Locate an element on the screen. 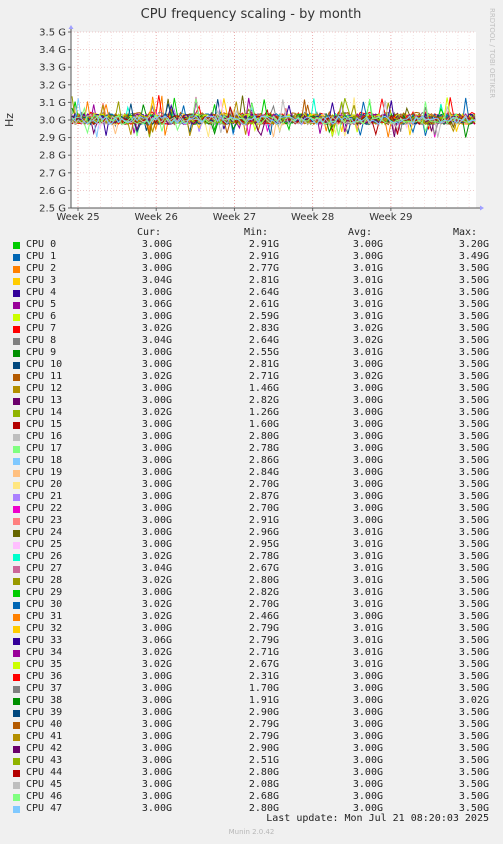 Image resolution: width=503 pixels, height=844 pixels. legend-min-value: 2.86G is located at coordinates (263, 460).